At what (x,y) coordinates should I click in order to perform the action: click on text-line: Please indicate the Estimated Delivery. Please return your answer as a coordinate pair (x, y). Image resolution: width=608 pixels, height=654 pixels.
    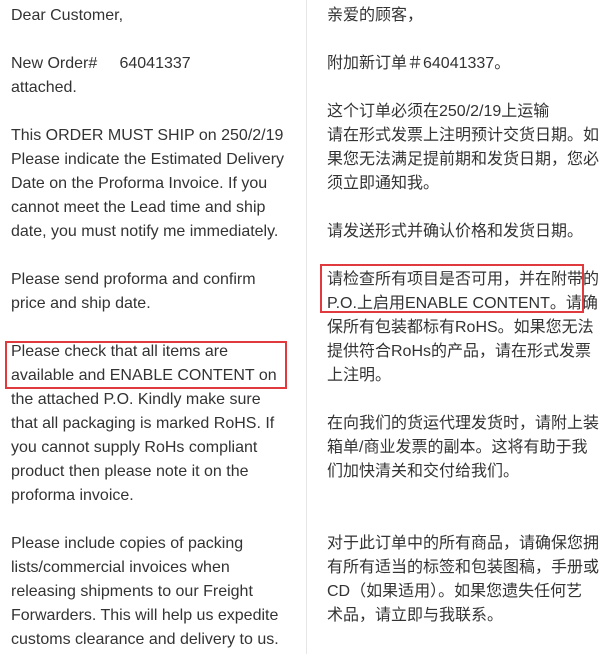
    Looking at the image, I should click on (148, 159).